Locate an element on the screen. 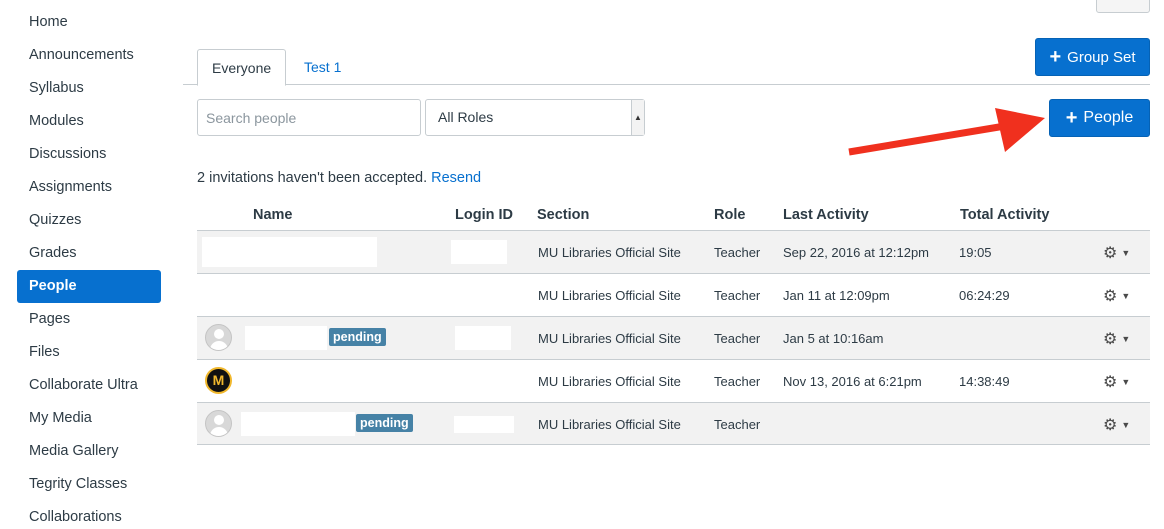 The width and height of the screenshot is (1164, 529). nav-pages: Pages is located at coordinates (89, 319).